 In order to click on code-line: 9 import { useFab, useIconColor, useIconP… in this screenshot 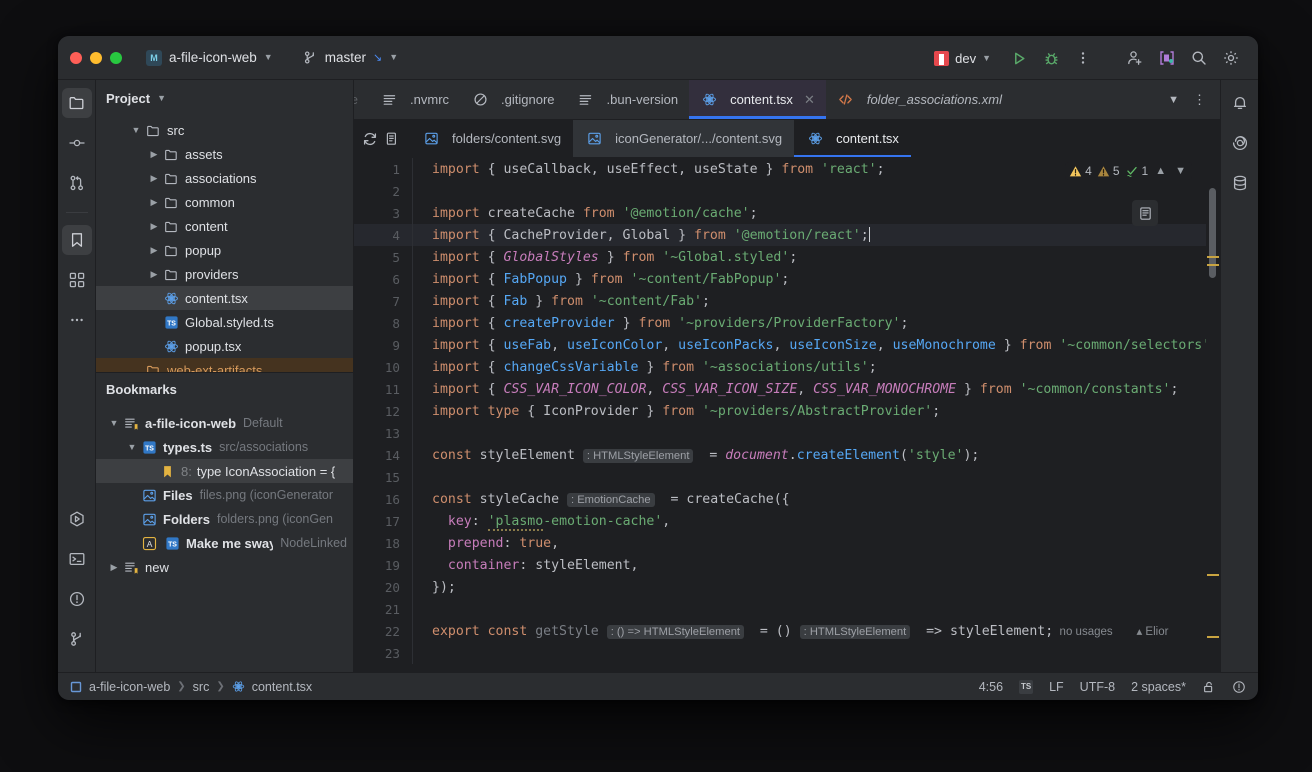, I will do `click(787, 345)`.